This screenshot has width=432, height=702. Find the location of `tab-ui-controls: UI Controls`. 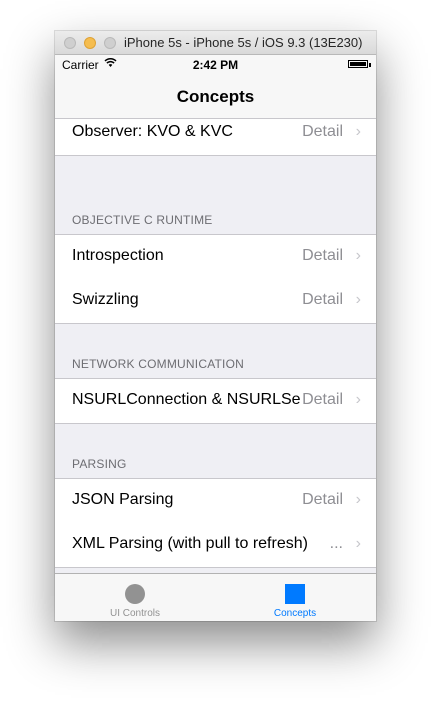

tab-ui-controls: UI Controls is located at coordinates (135, 597).